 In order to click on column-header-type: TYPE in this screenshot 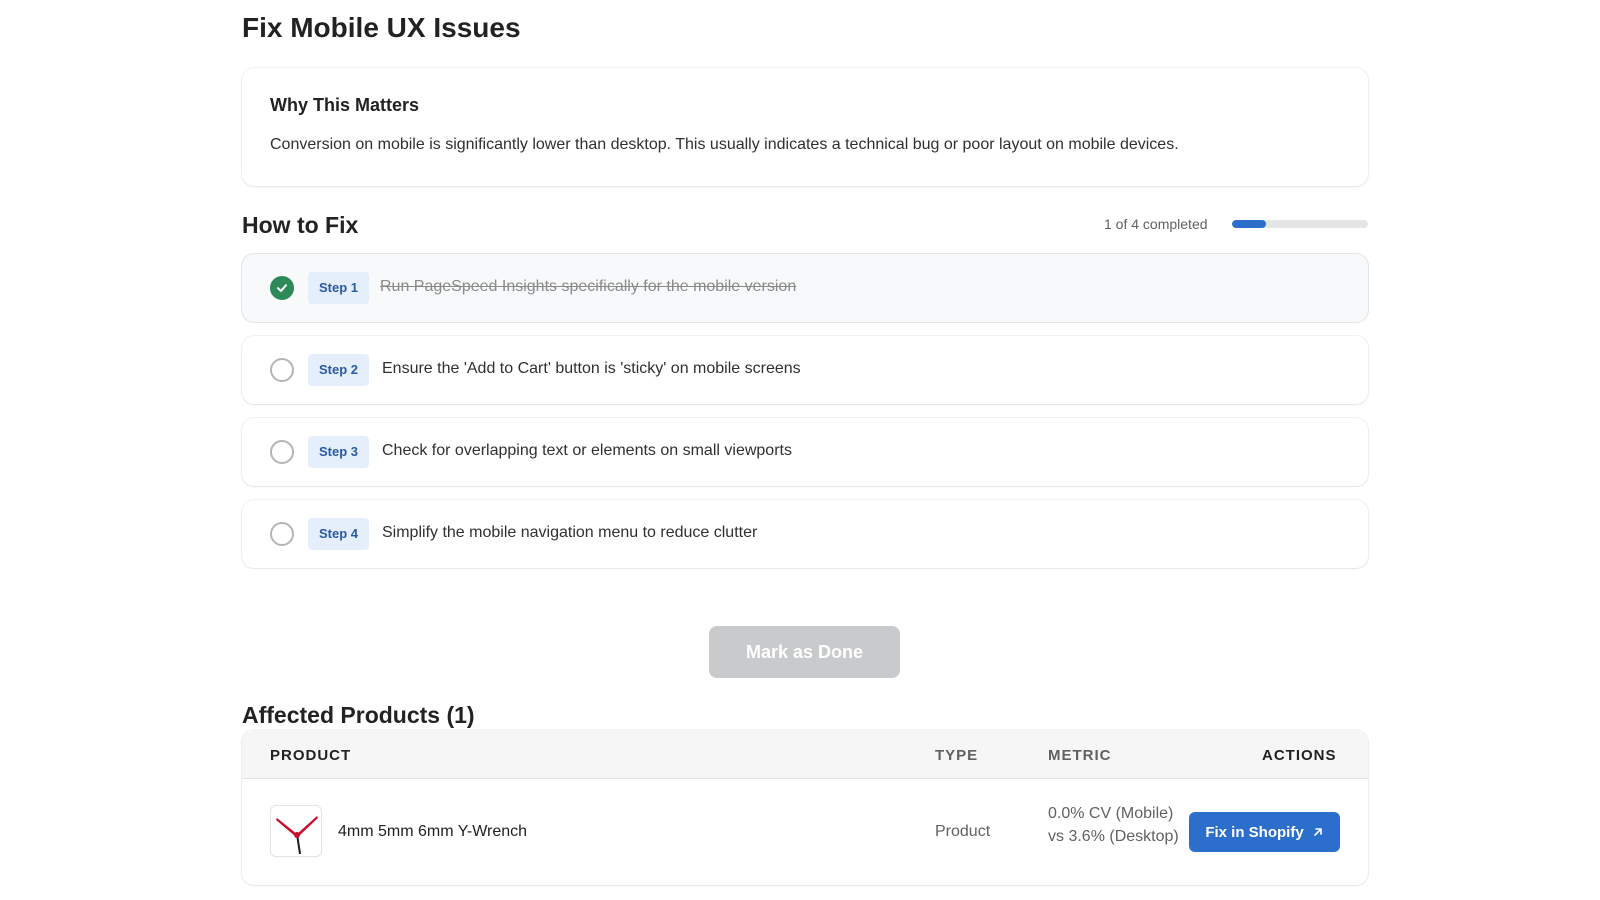, I will do `click(957, 755)`.